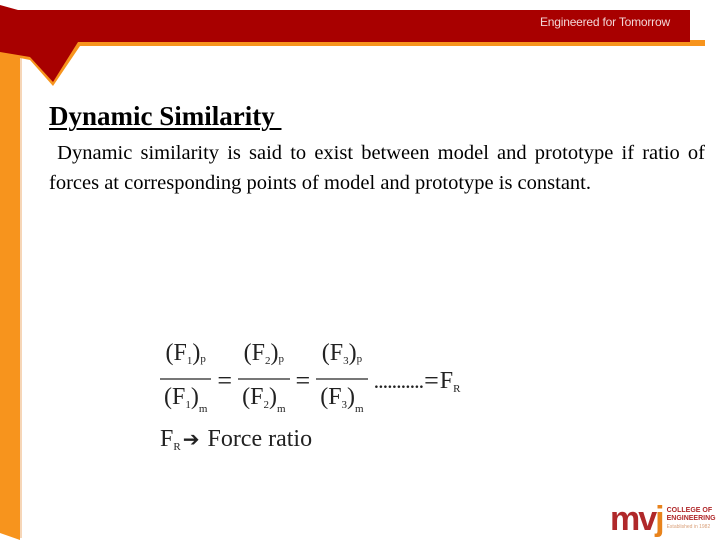  Describe the element at coordinates (185, 353) in the screenshot. I see `fraction-1-numerator: (F1)p` at that location.